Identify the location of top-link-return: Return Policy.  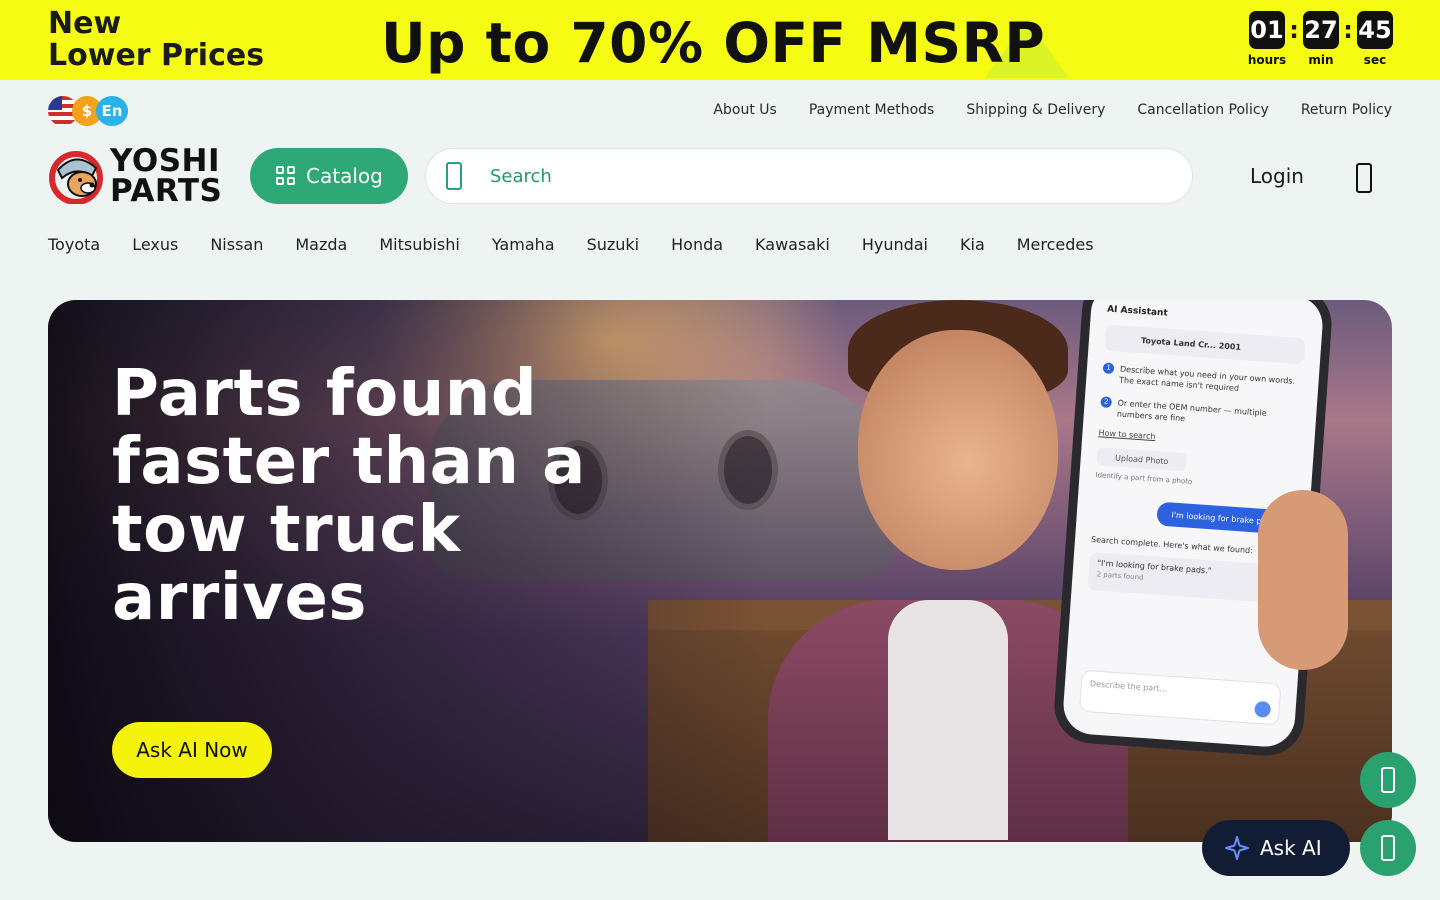
(1346, 110).